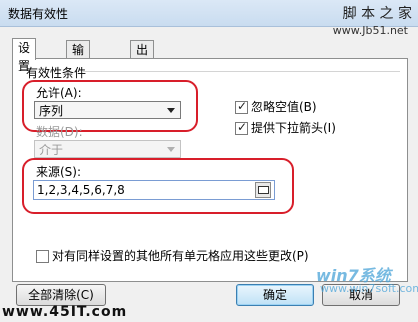 Image resolution: width=418 pixels, height=322 pixels. What do you see at coordinates (59, 132) in the screenshot?
I see `data-label: 数据(D):` at bounding box center [59, 132].